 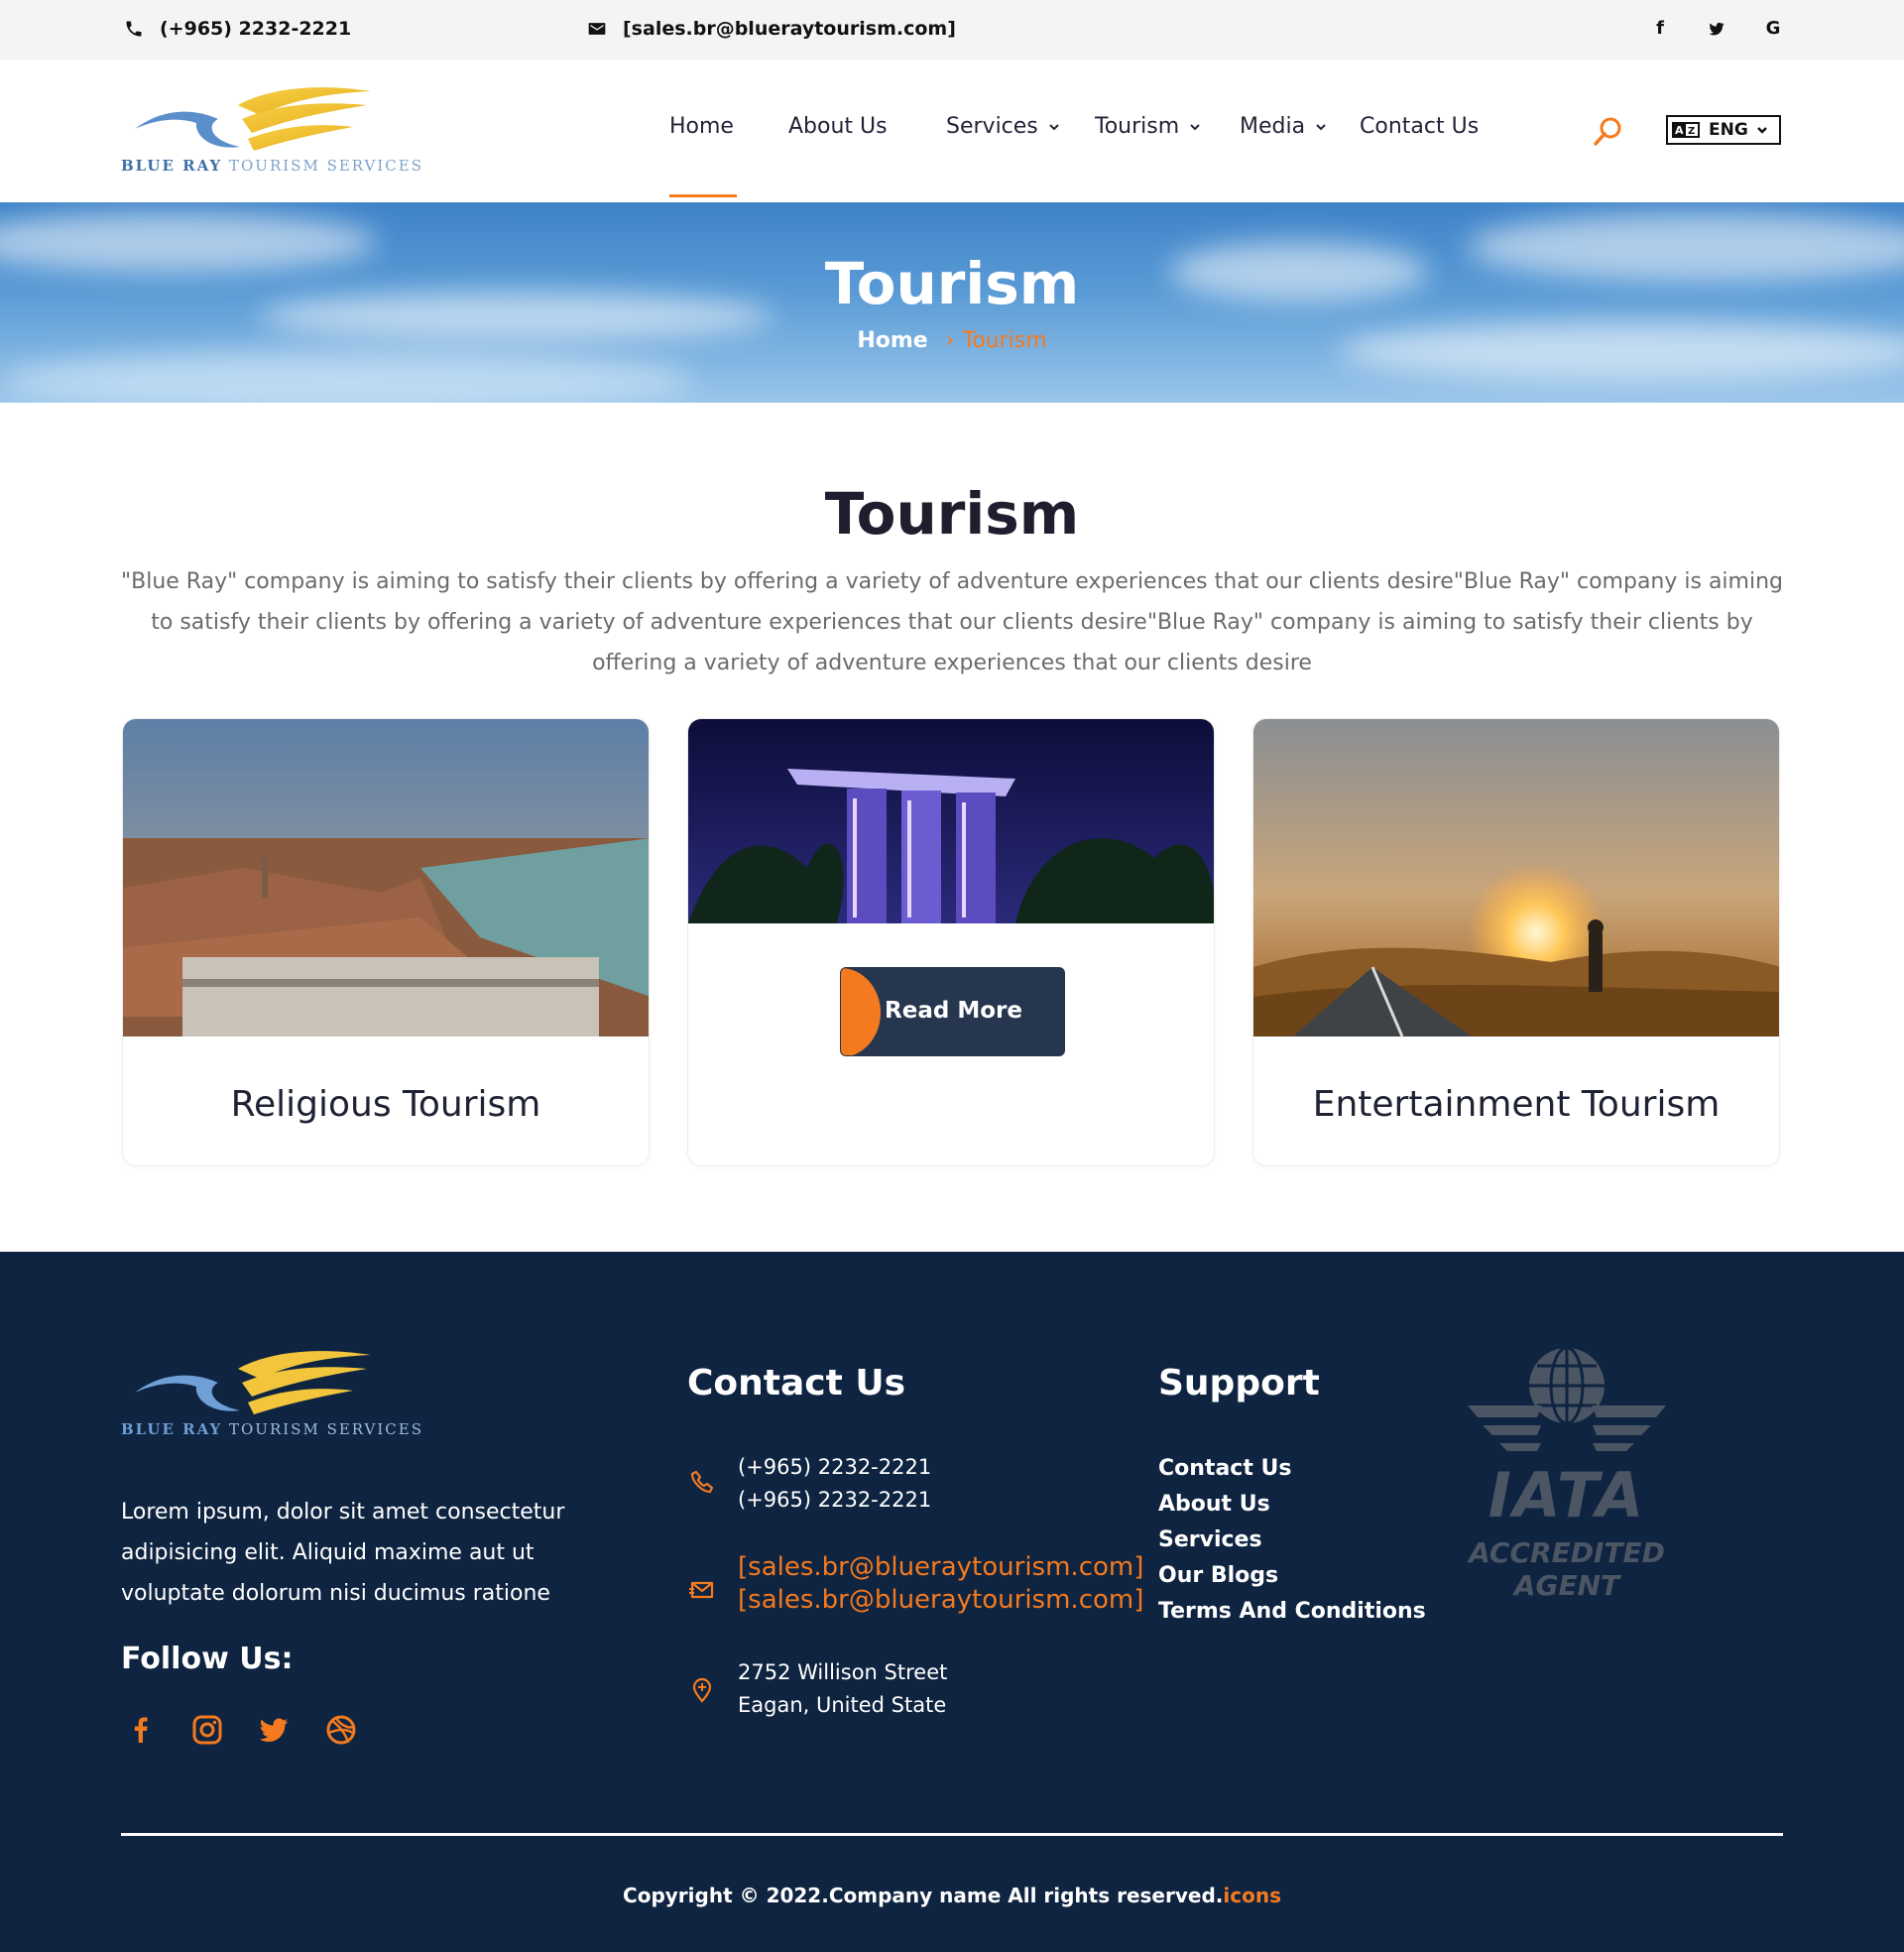 What do you see at coordinates (1516, 878) in the screenshot?
I see `entertainment-tourism-image` at bounding box center [1516, 878].